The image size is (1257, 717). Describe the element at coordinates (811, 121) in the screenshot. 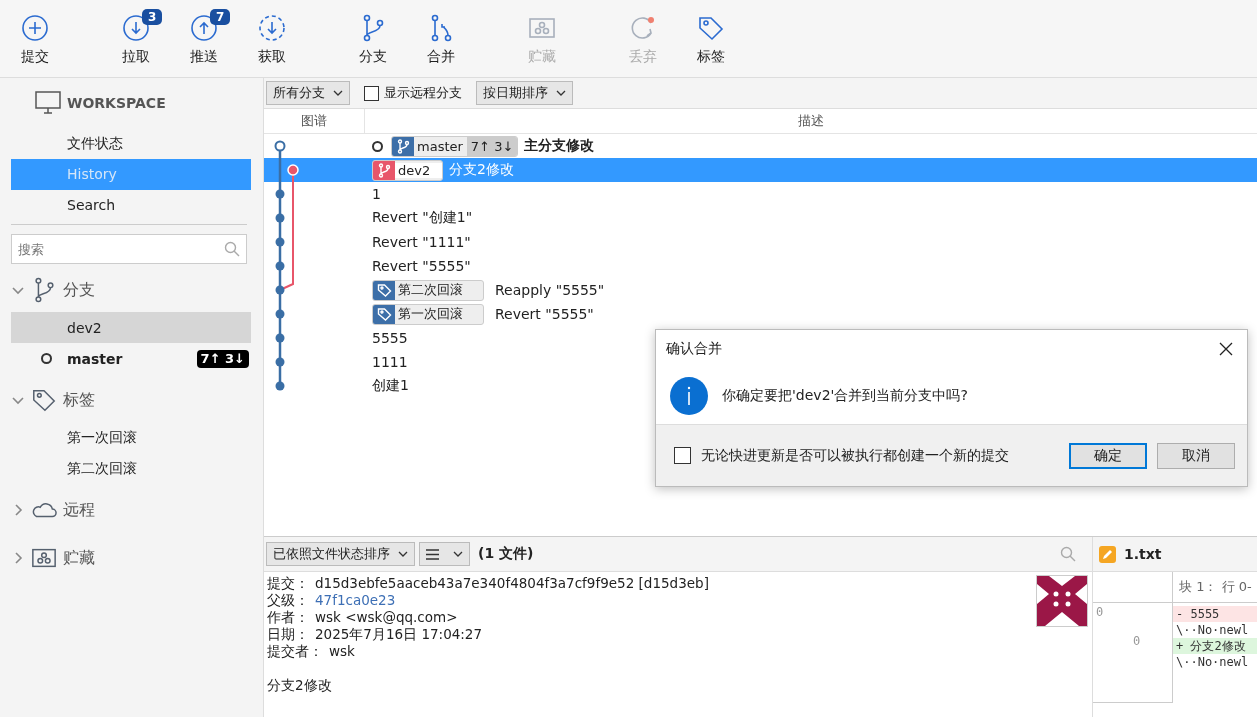

I see `column-header: 描述` at that location.